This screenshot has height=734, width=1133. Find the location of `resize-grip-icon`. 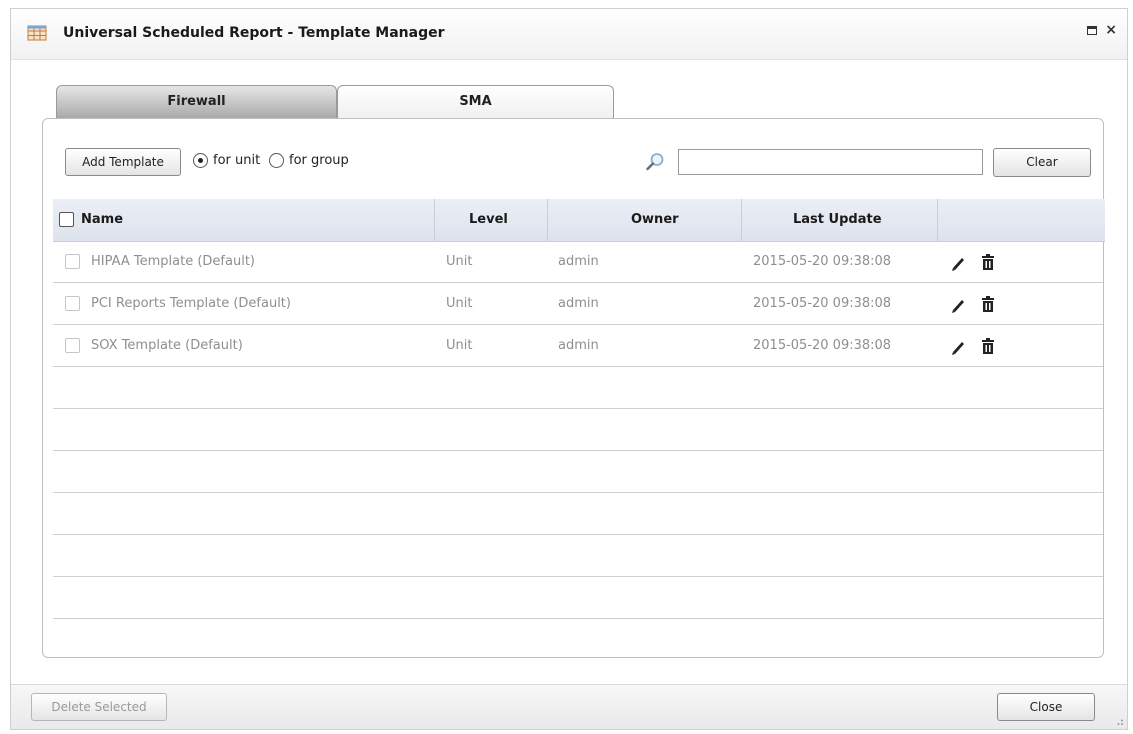

resize-grip-icon is located at coordinates (1119, 721).